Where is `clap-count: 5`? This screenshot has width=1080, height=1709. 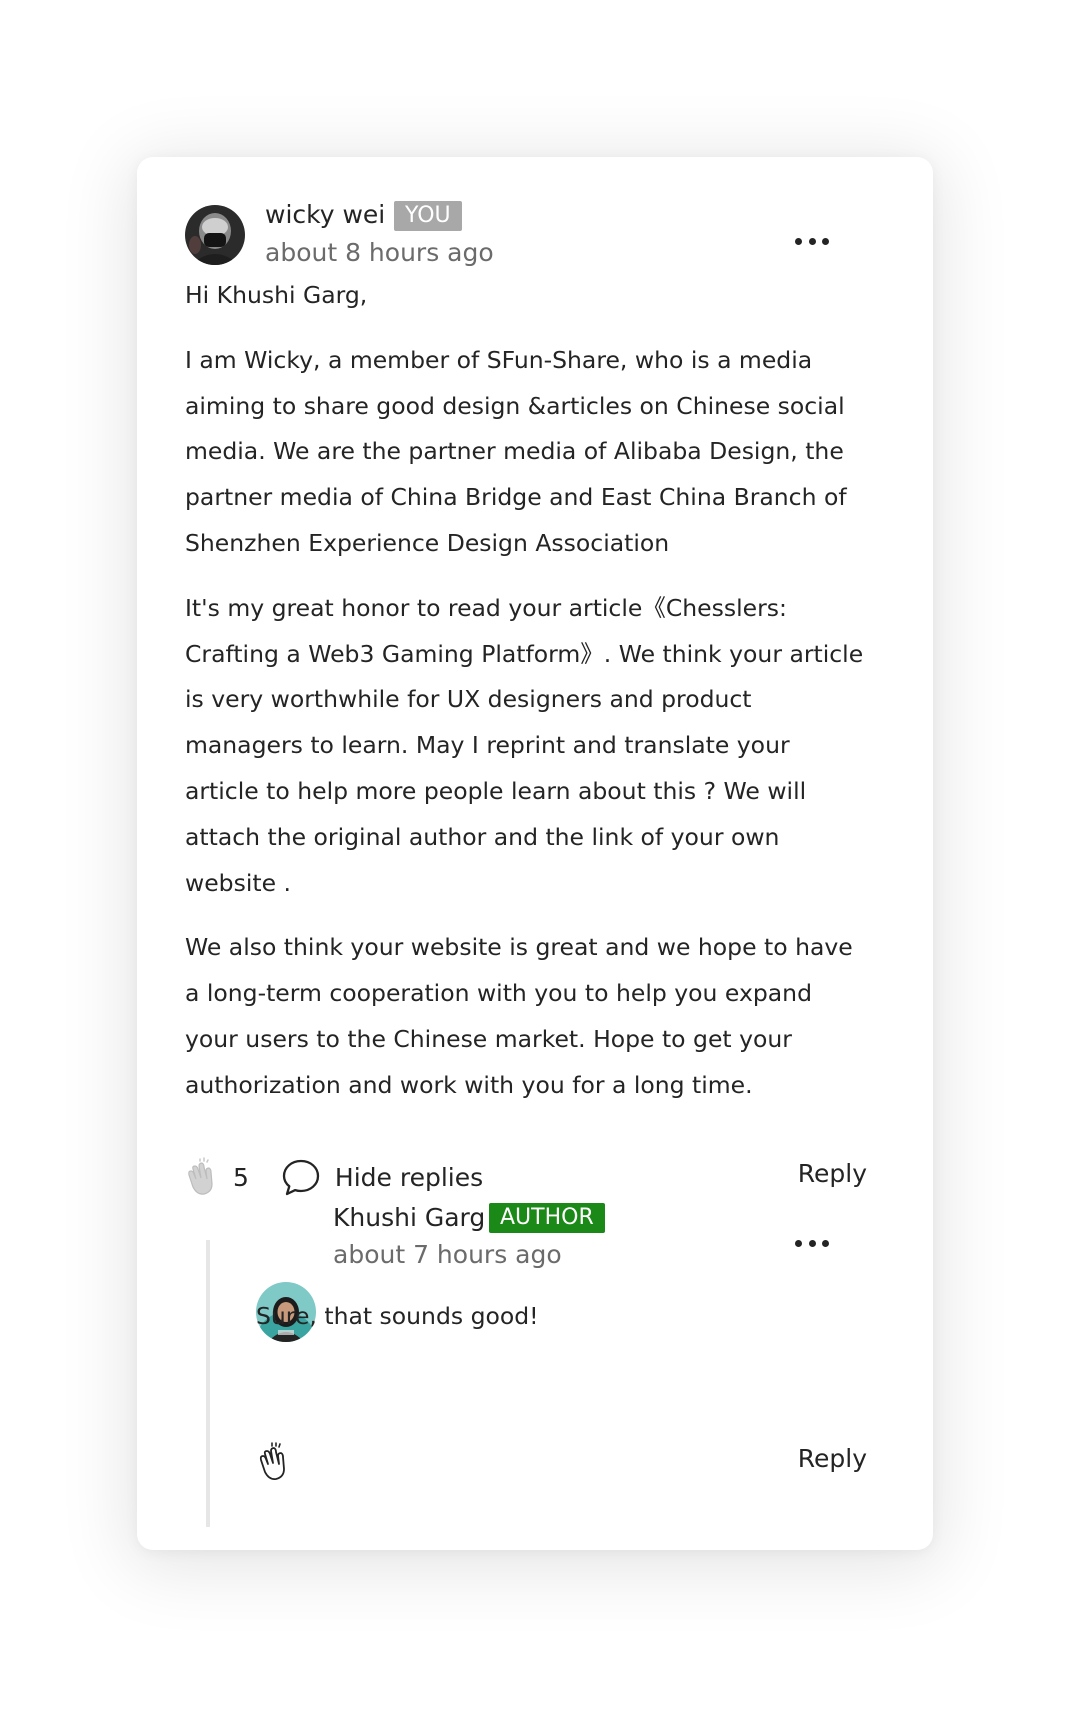 clap-count: 5 is located at coordinates (241, 1177).